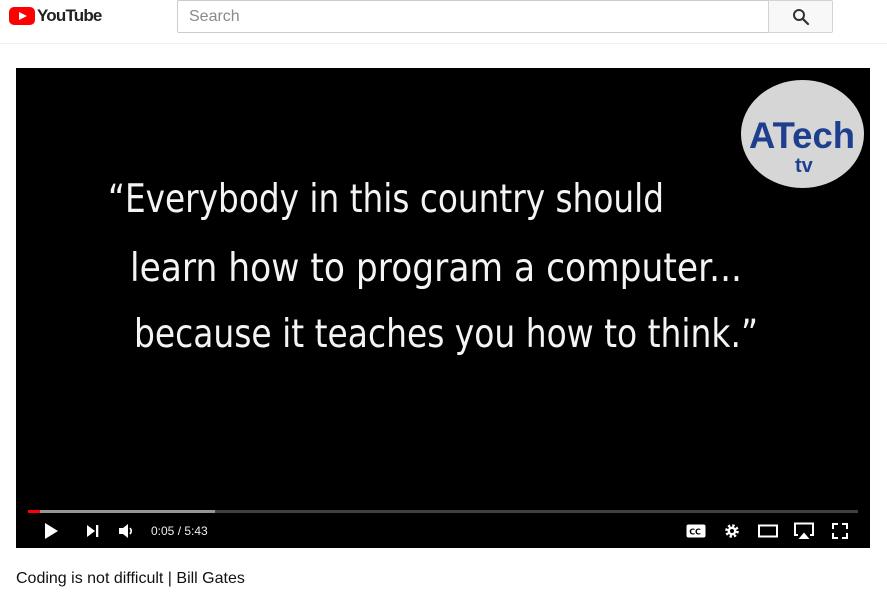 The height and width of the screenshot is (592, 887). I want to click on volume-icon, so click(126, 531).